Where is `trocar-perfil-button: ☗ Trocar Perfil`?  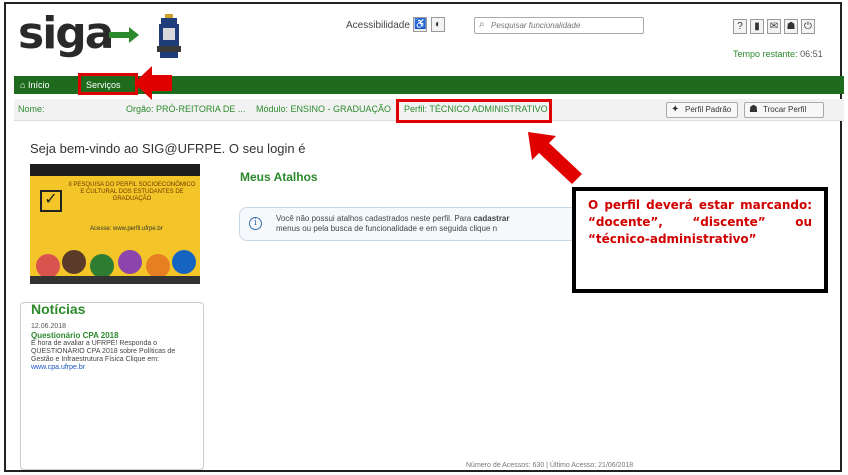 trocar-perfil-button: ☗ Trocar Perfil is located at coordinates (784, 110).